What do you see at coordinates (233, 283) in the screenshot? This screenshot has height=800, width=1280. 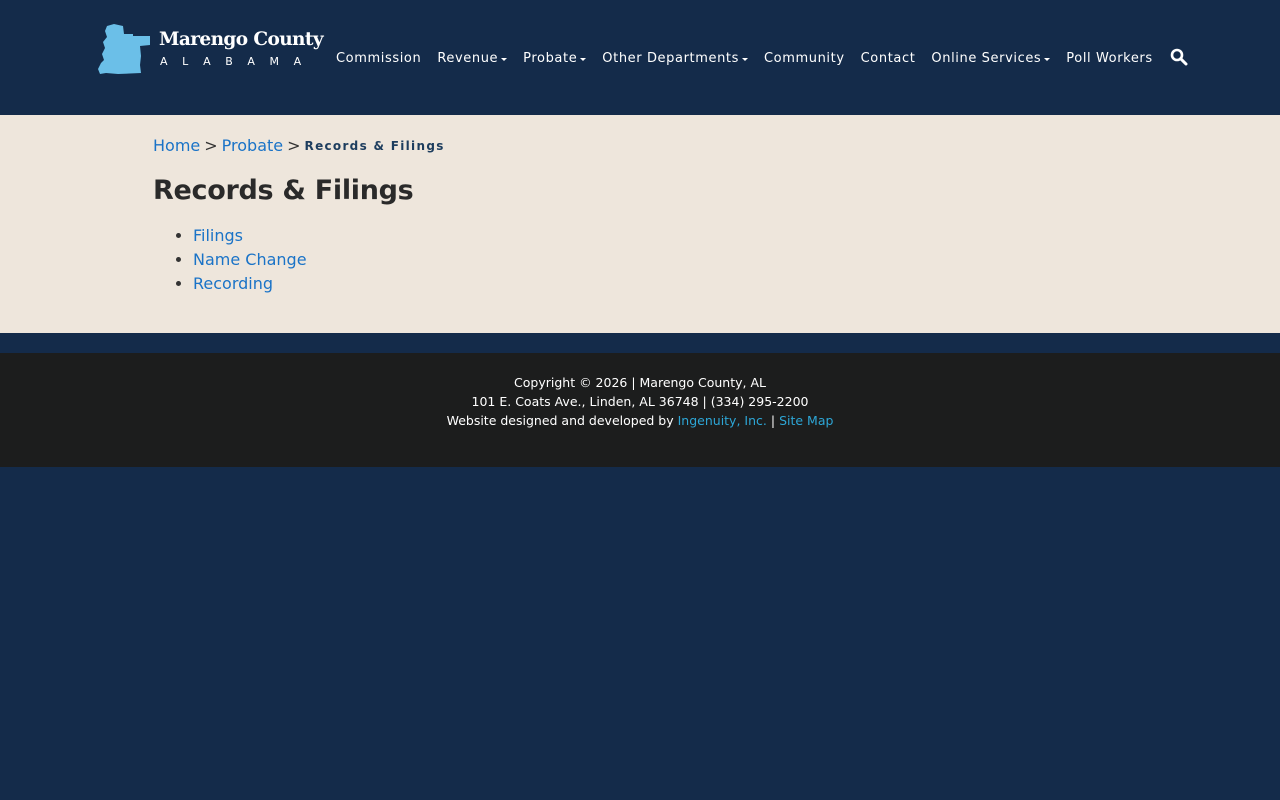 I see `link-recording: Recording` at bounding box center [233, 283].